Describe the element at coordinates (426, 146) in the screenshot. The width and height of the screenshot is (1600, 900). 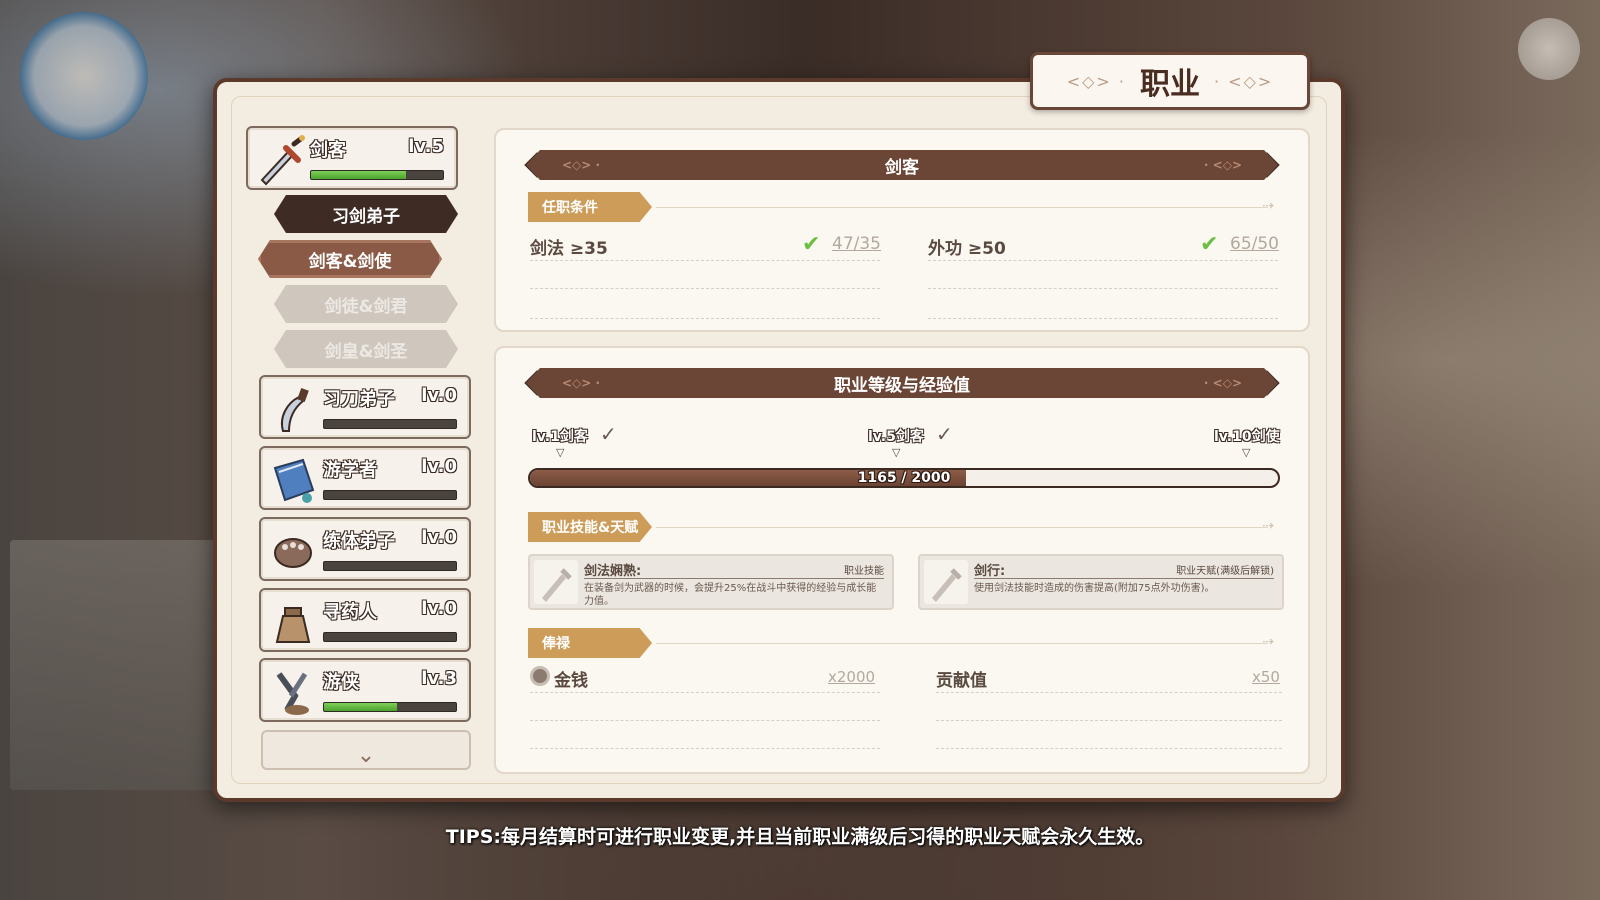
I see `class-level: lv.5` at that location.